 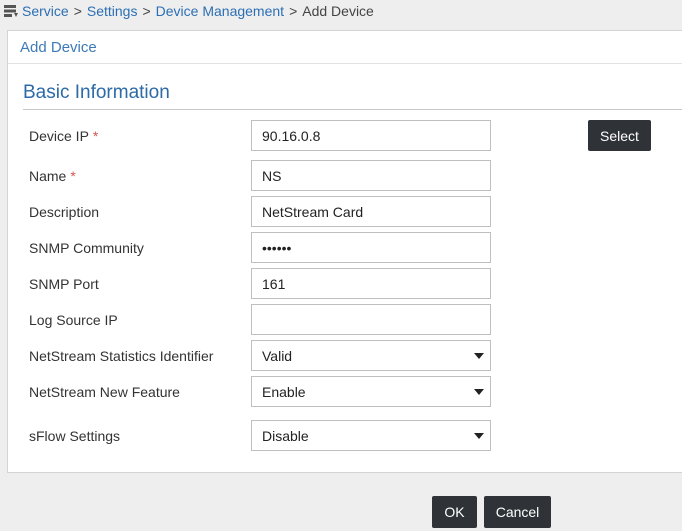 I want to click on breadcrumb-device-management-link: Device Management, so click(x=220, y=11).